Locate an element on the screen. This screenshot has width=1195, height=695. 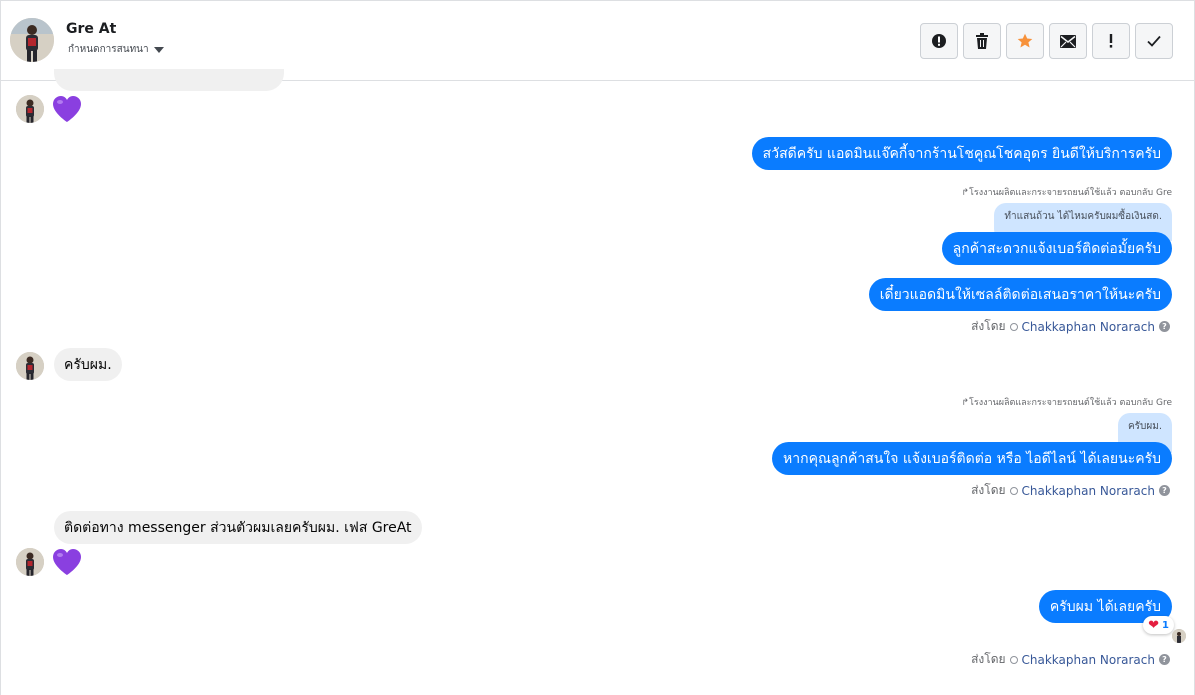
alert-circle-icon is located at coordinates (939, 41).